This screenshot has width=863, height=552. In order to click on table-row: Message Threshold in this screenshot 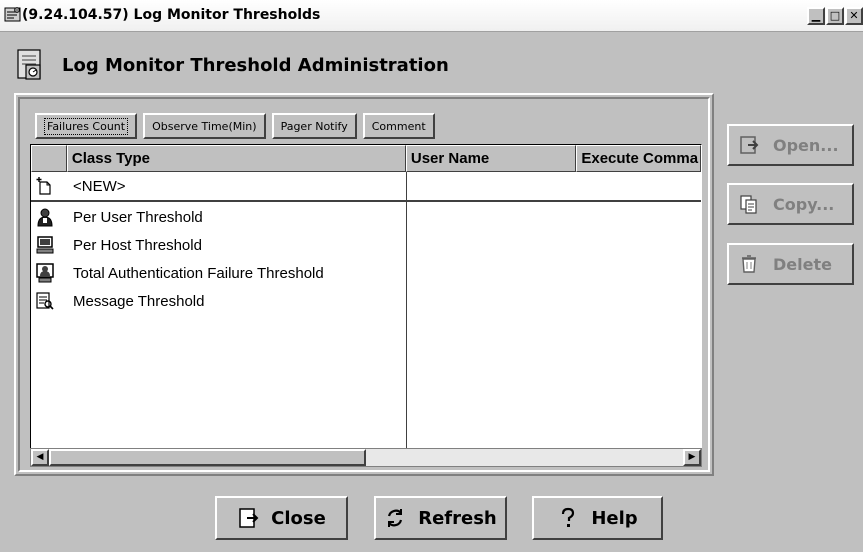, I will do `click(366, 302)`.